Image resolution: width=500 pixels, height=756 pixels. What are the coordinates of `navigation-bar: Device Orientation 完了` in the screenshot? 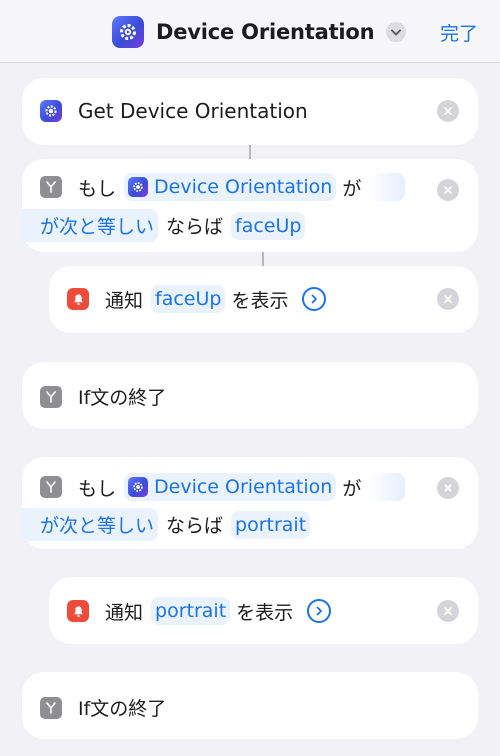 It's located at (250, 31).